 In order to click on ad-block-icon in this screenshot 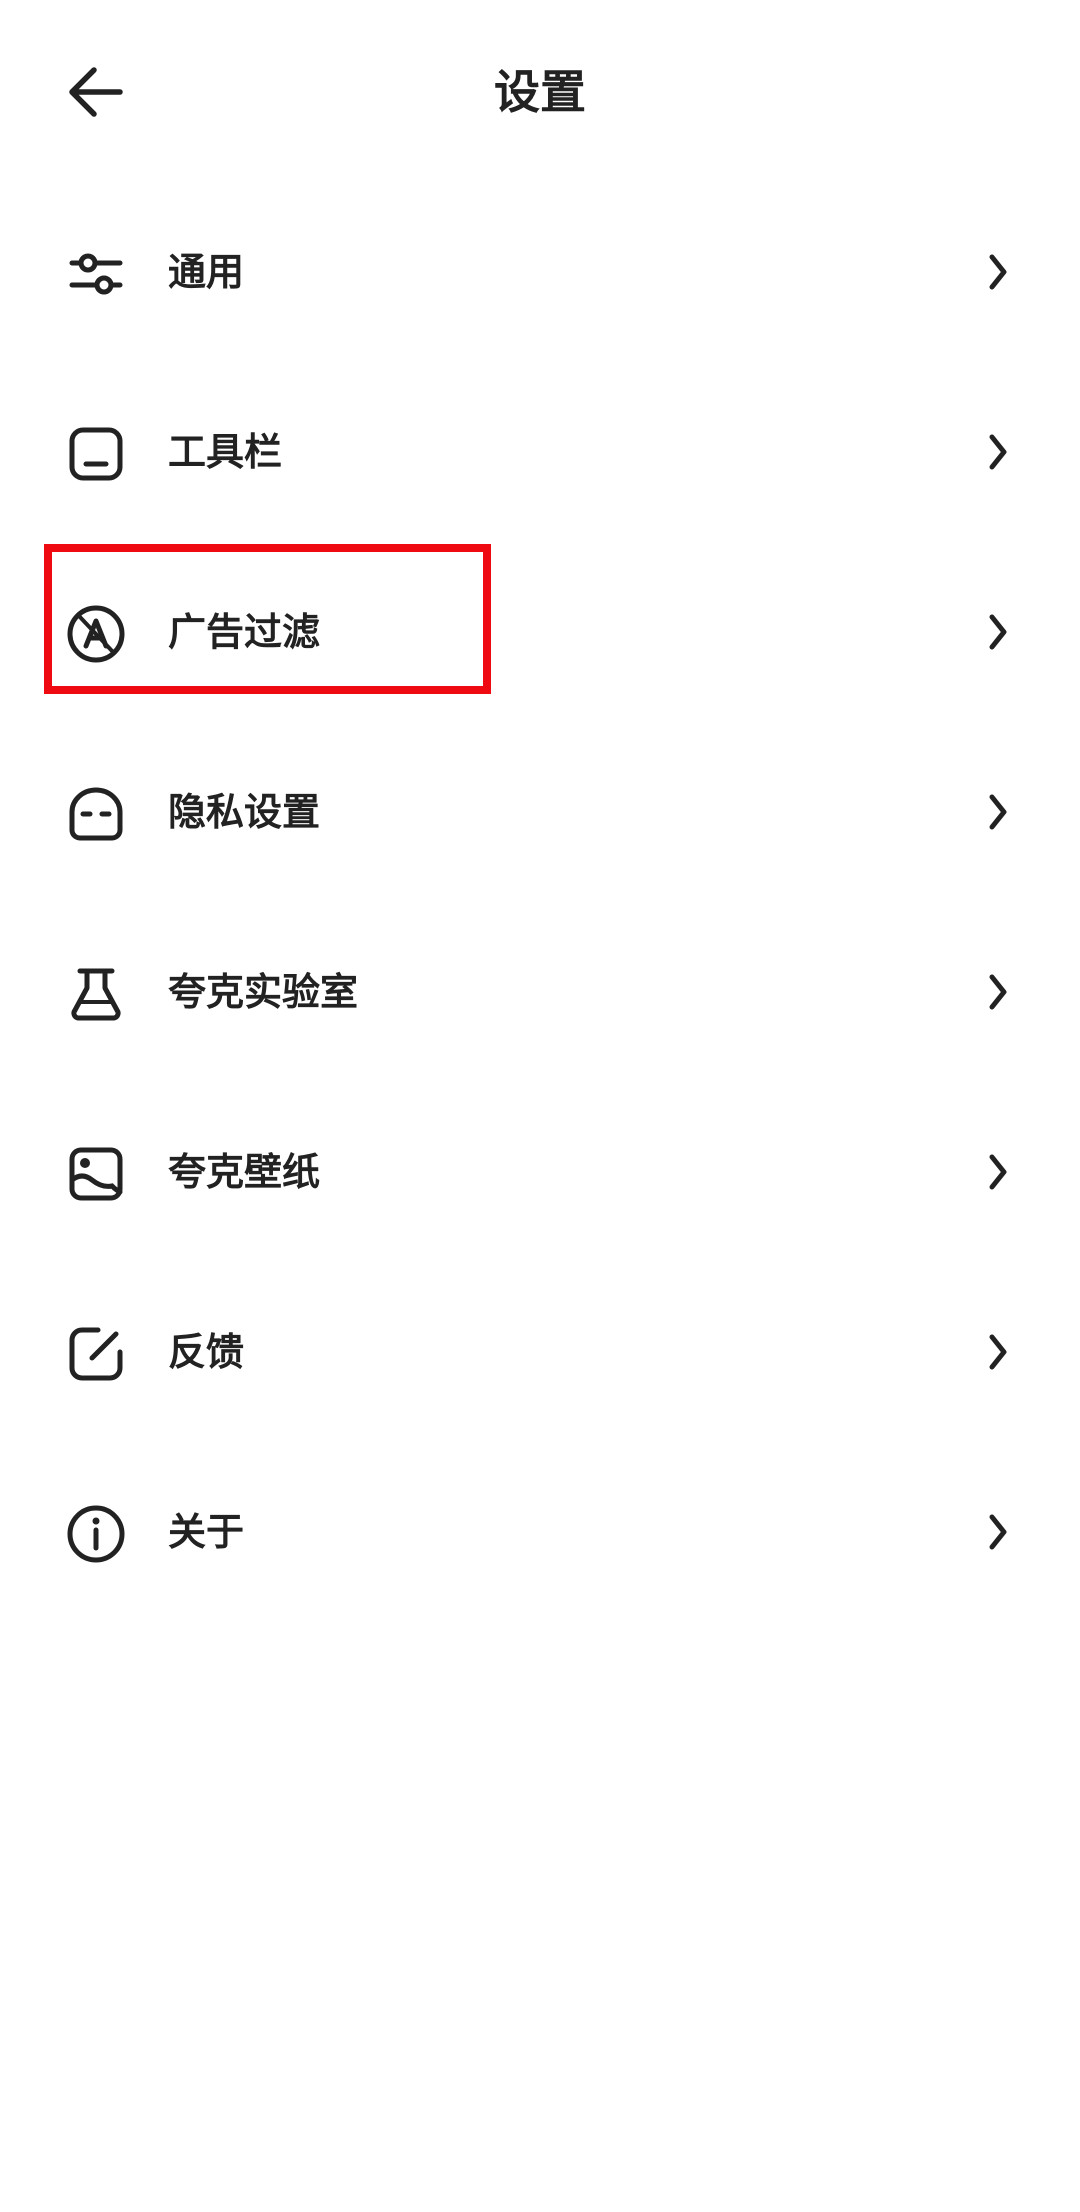, I will do `click(96, 634)`.